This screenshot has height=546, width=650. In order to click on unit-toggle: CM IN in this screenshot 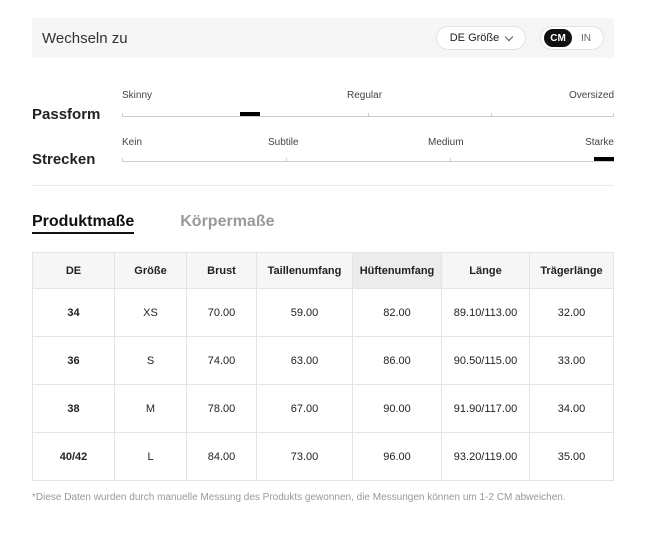, I will do `click(572, 38)`.